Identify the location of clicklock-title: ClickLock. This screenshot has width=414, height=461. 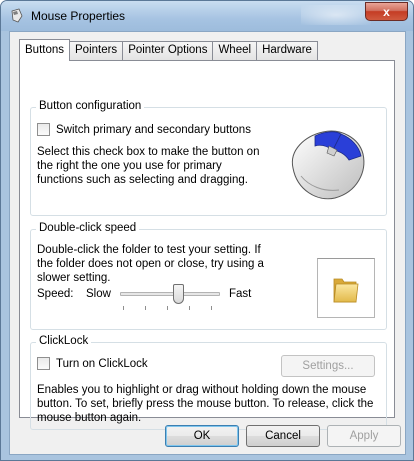
(64, 341).